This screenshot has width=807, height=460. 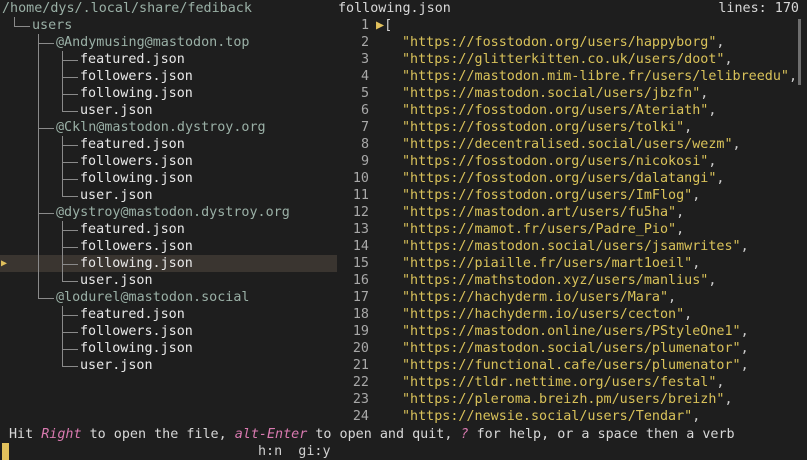 I want to click on preview-line: 1 ▶[, so click(x=365, y=25).